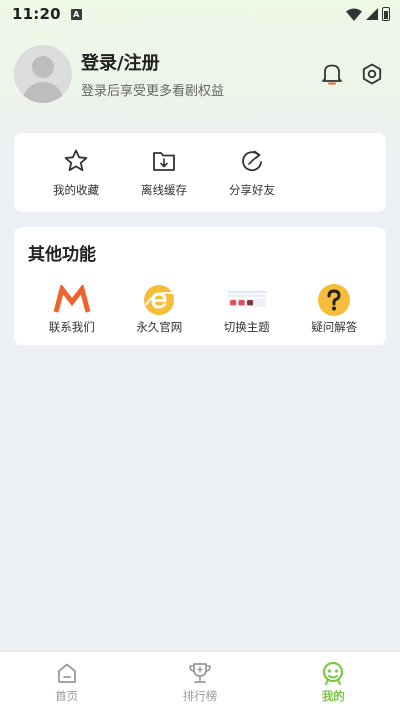 The height and width of the screenshot is (711, 400). I want to click on tab-ranking: 排行榜, so click(199, 681).